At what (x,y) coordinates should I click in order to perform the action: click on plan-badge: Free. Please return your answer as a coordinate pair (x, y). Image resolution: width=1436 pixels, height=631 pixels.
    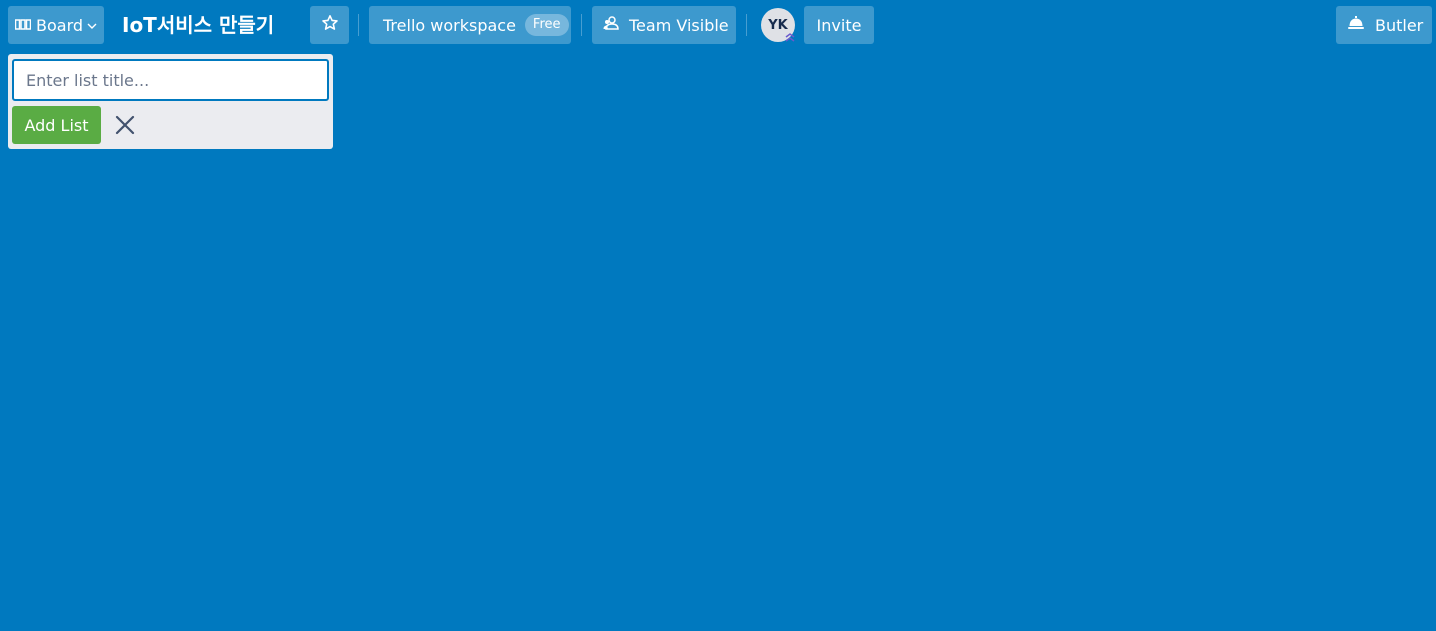
    Looking at the image, I should click on (546, 25).